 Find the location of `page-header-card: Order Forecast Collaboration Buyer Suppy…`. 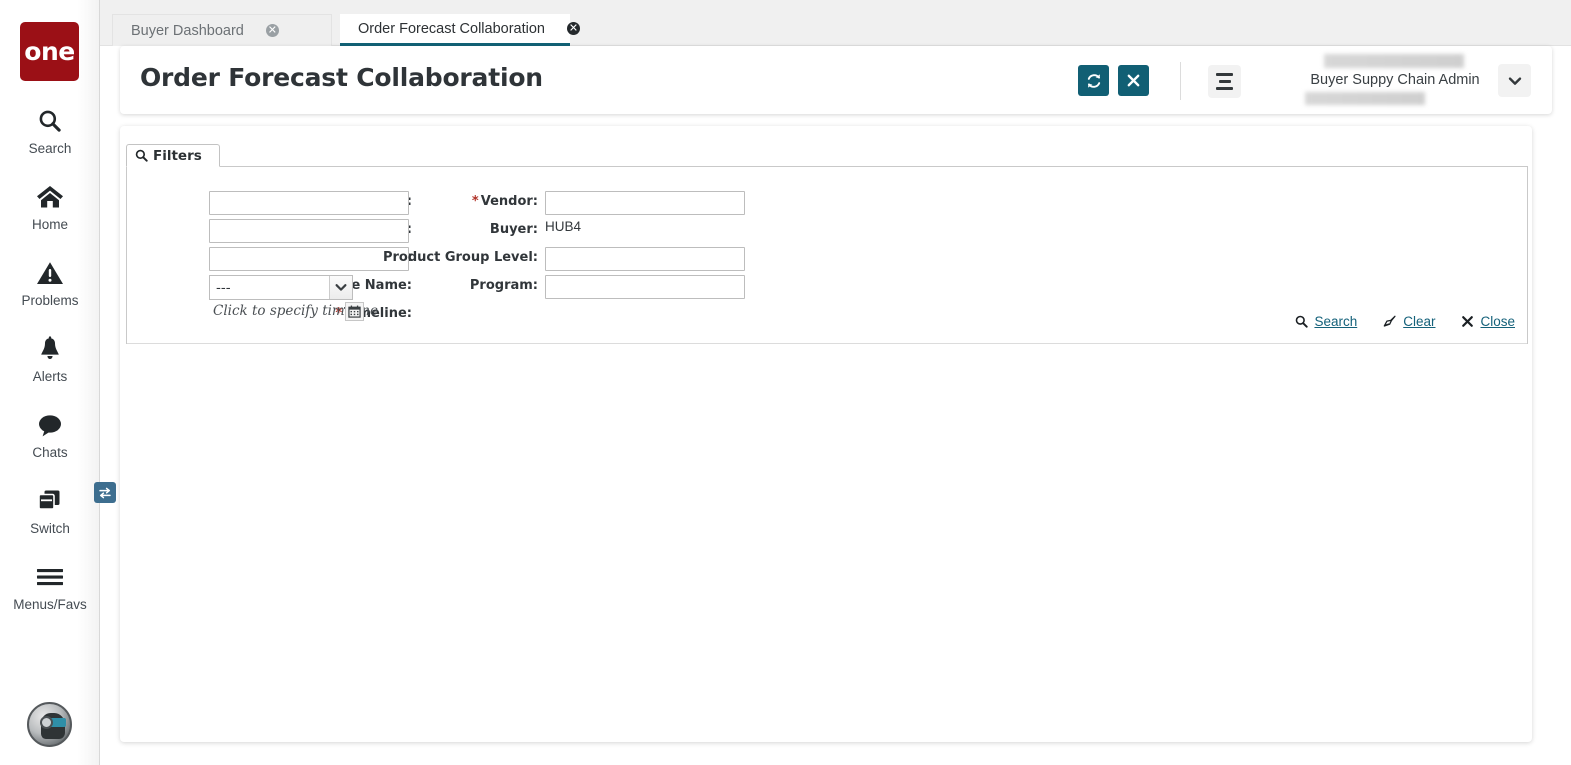

page-header-card: Order Forecast Collaboration Buyer Suppy… is located at coordinates (836, 80).